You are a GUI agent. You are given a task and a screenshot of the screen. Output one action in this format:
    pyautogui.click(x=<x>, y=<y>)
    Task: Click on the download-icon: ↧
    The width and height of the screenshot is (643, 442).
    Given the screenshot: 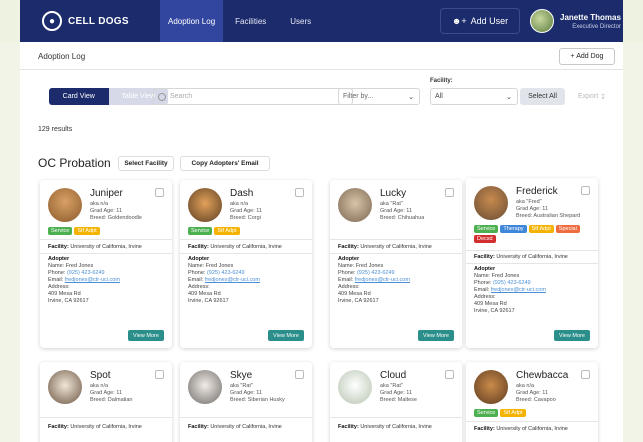 What is the action you would take?
    pyautogui.click(x=602, y=97)
    